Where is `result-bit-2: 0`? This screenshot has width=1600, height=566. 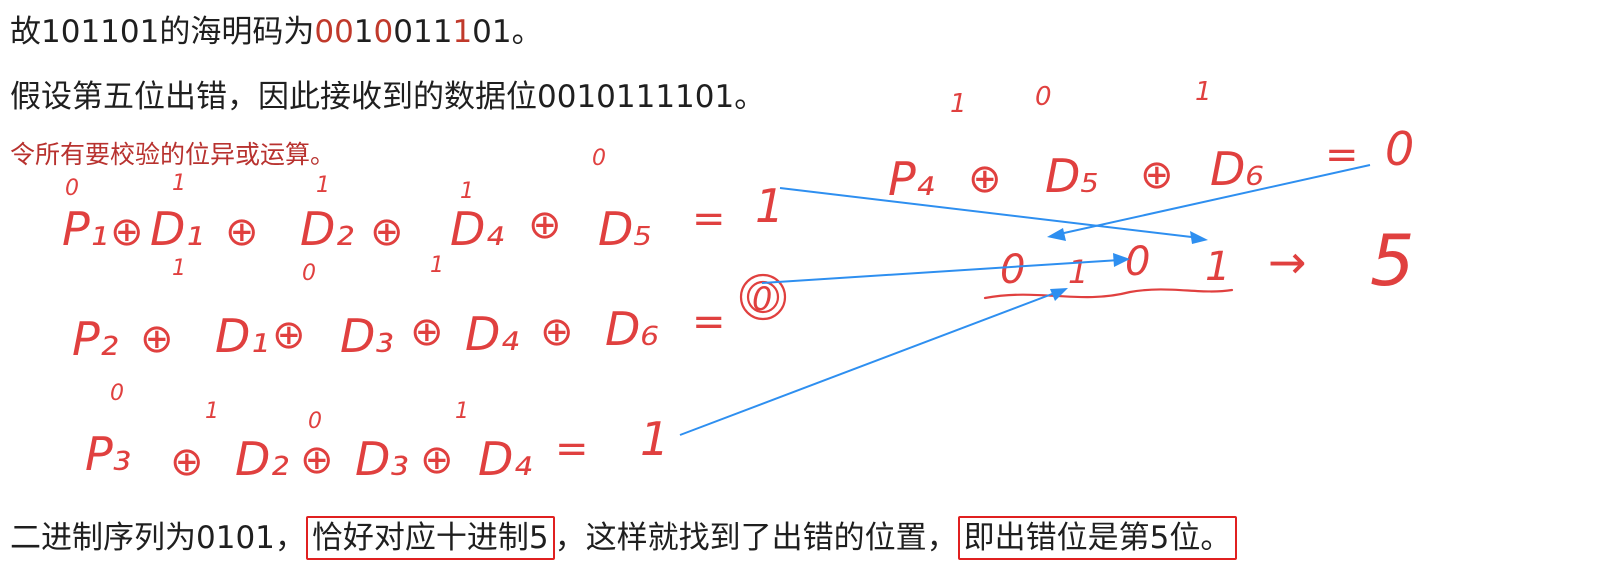 result-bit-2: 0 is located at coordinates (1137, 262).